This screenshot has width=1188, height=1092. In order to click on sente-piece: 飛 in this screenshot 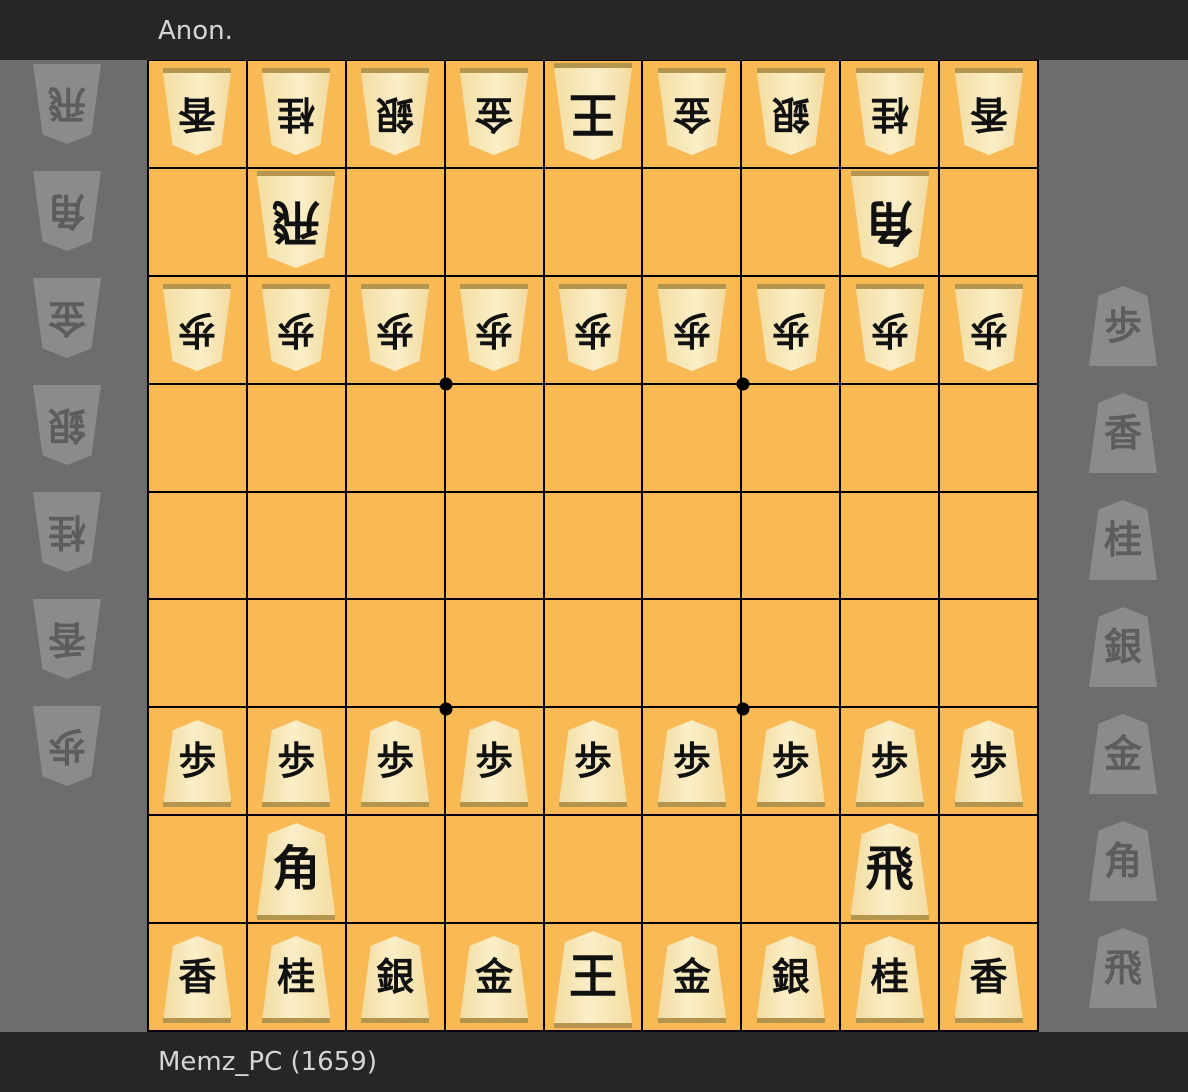, I will do `click(889, 872)`.